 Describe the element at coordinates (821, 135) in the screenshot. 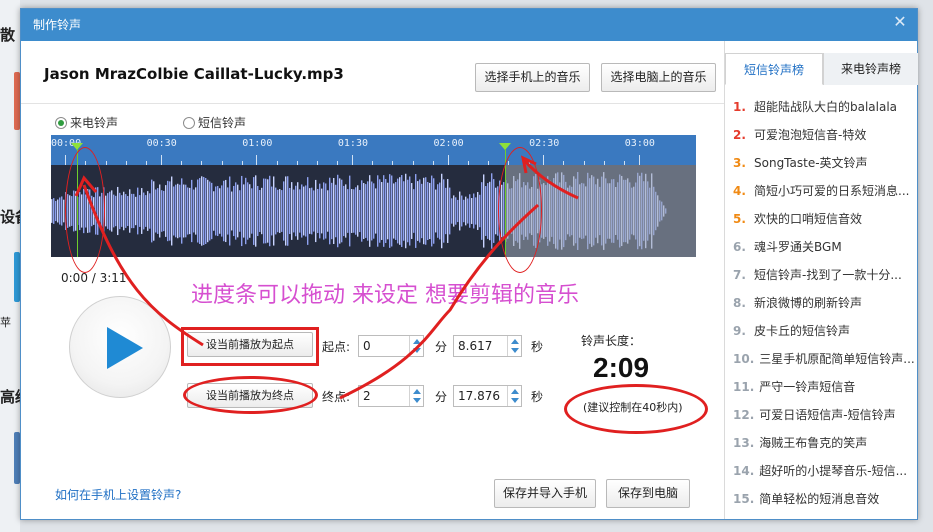

I see `ranking-item: 2. 可爱泡泡短信音-特效` at that location.